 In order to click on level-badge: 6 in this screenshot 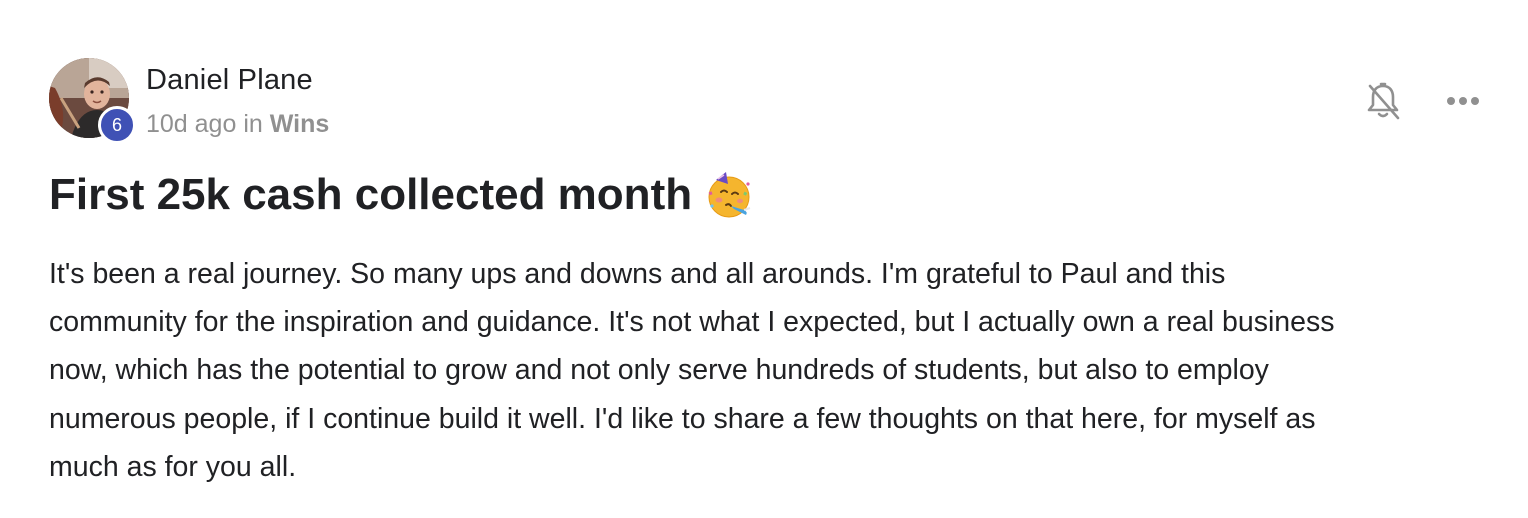, I will do `click(117, 125)`.